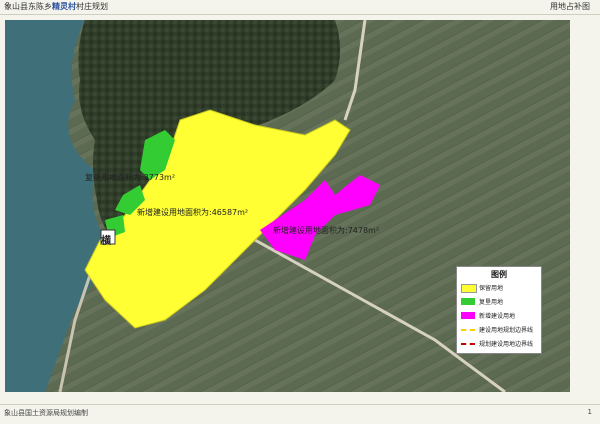 Image resolution: width=600 pixels, height=424 pixels. I want to click on right-margin, so click(587, 206).